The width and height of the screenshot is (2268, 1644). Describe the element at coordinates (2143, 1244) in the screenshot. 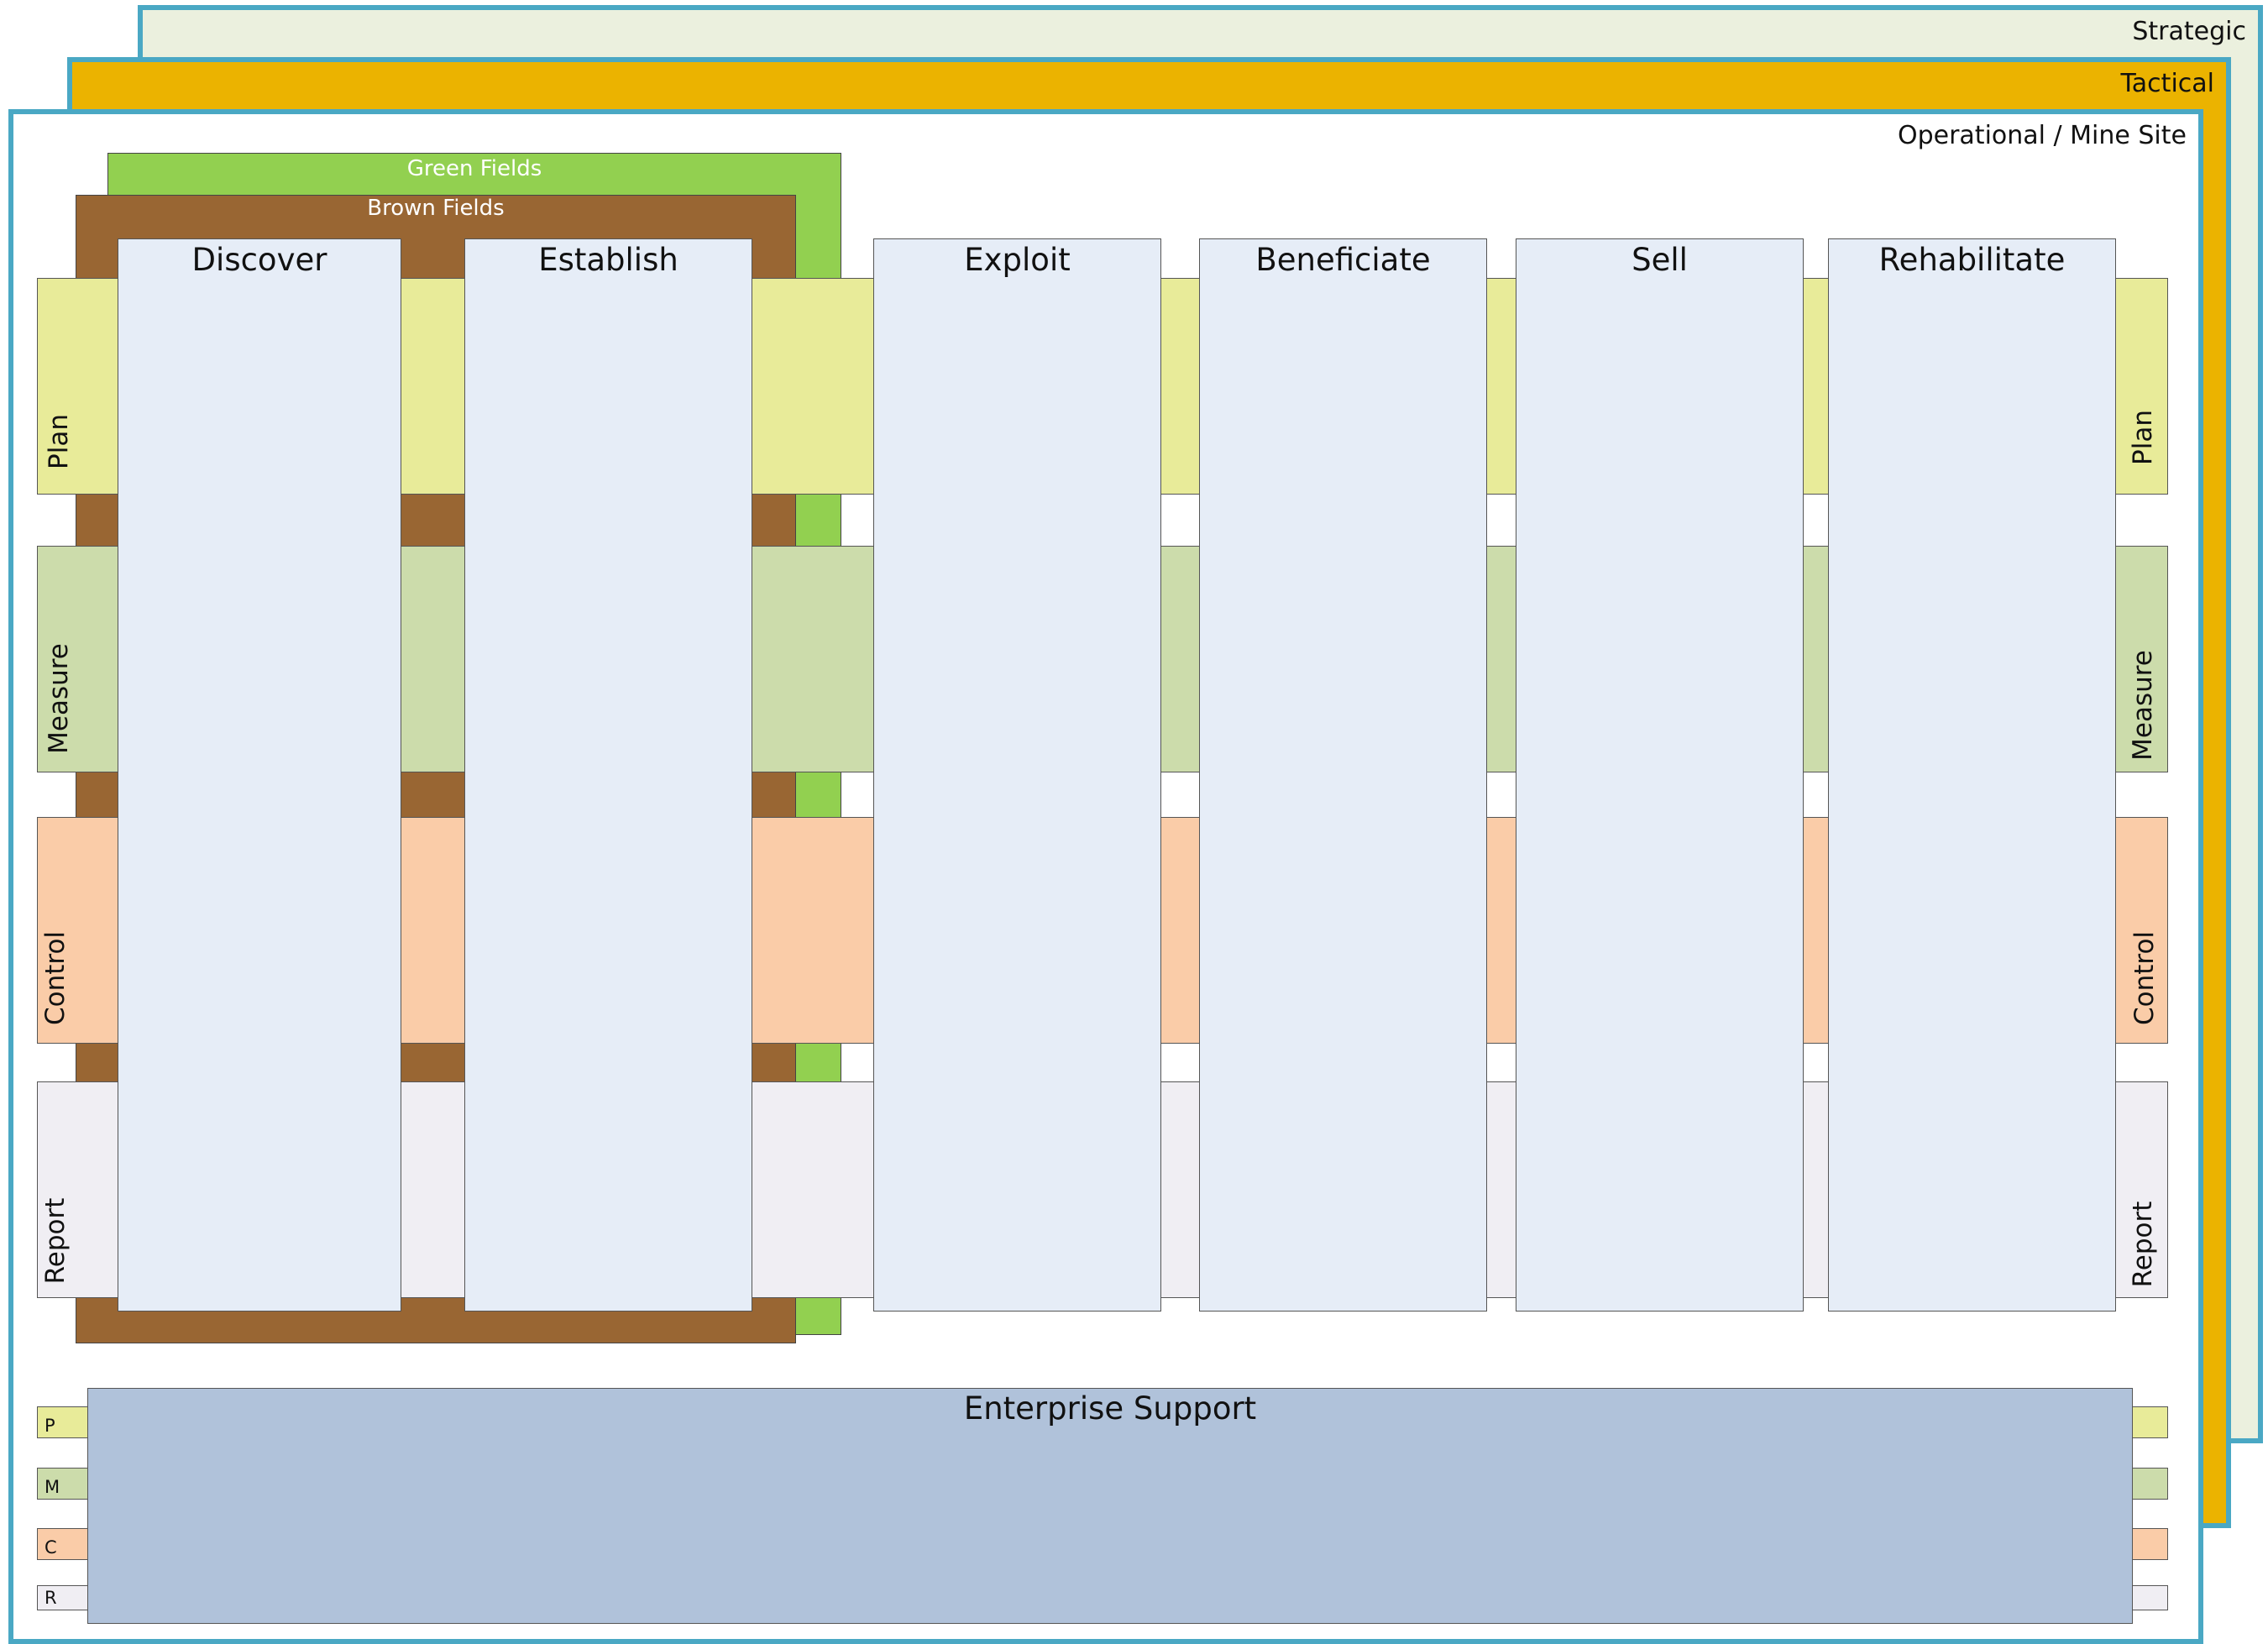

I see `report-label-right: Report` at that location.